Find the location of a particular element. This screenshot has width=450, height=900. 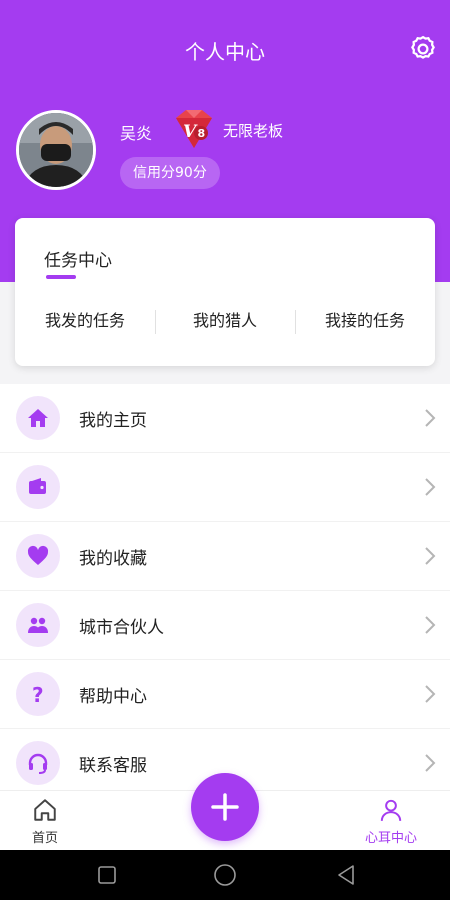

person-icon is located at coordinates (391, 810).